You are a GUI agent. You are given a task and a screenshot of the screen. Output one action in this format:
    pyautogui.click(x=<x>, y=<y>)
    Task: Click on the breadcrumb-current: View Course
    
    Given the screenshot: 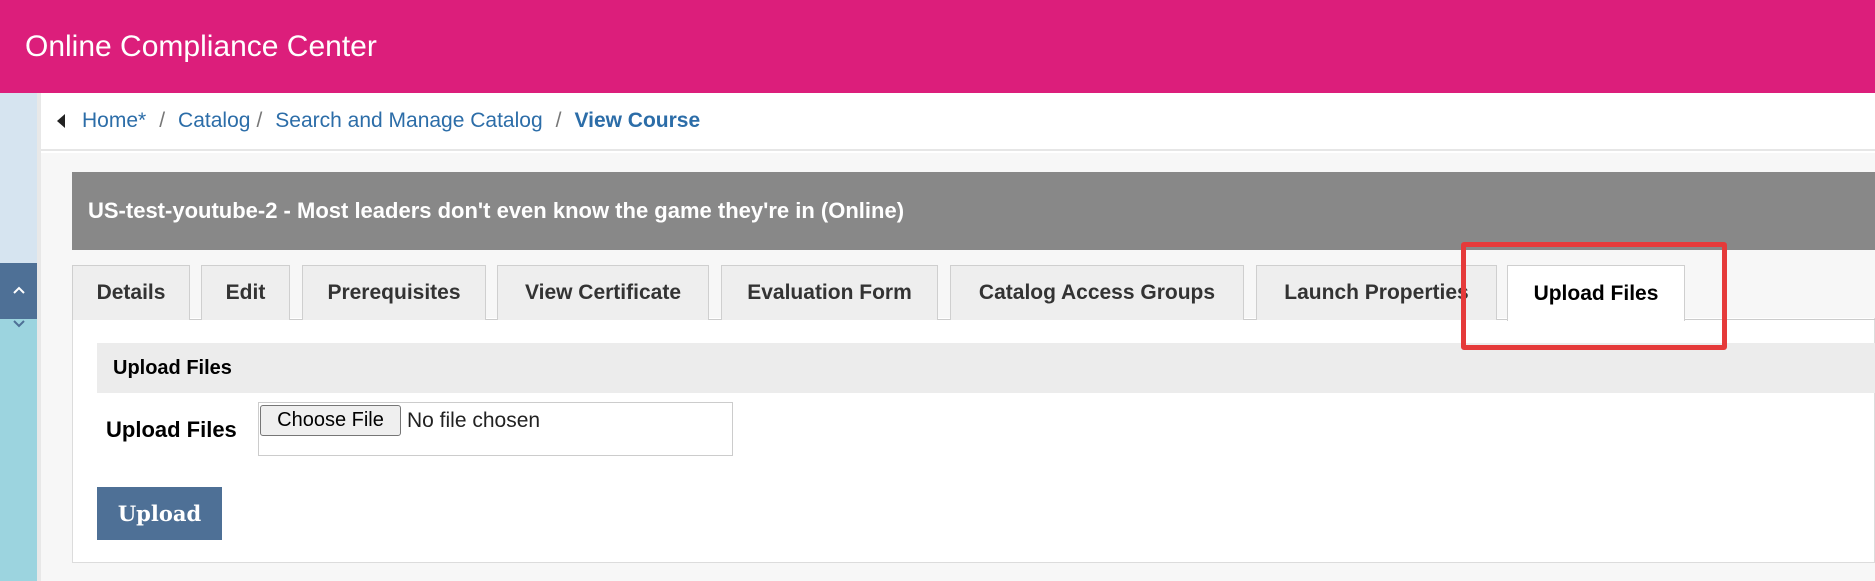 What is the action you would take?
    pyautogui.click(x=637, y=120)
    